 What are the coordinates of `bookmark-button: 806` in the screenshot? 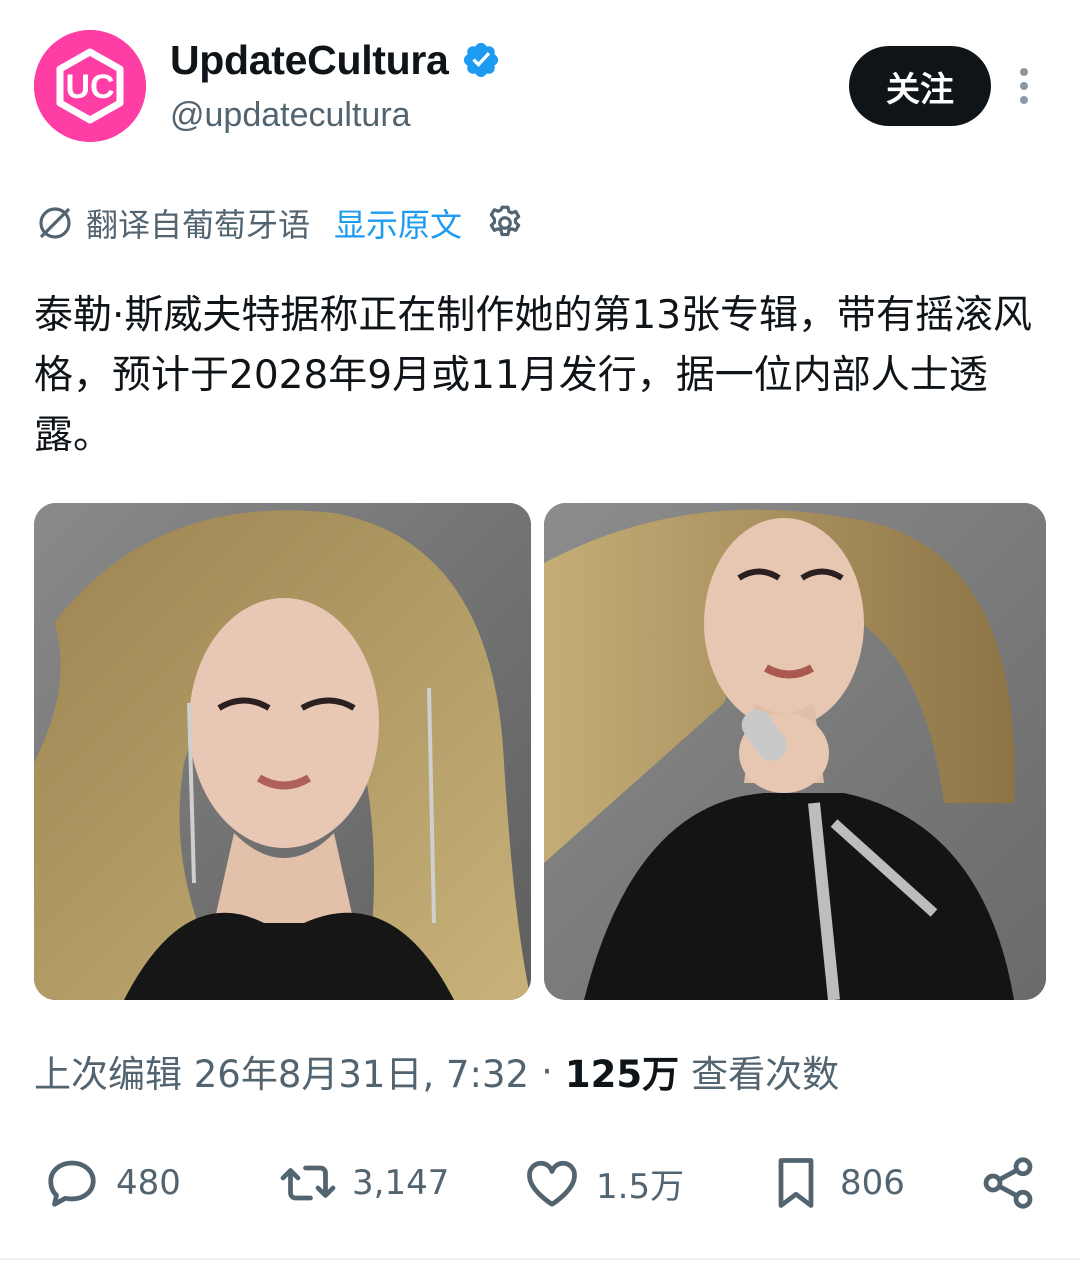 It's located at (835, 1183).